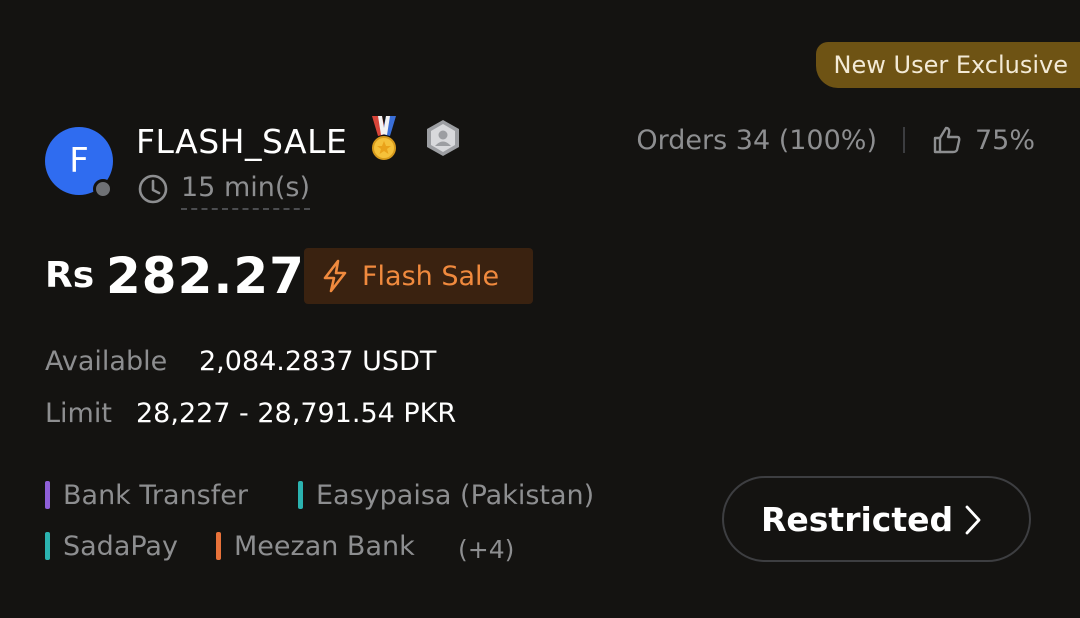 The height and width of the screenshot is (618, 1080). What do you see at coordinates (103, 189) in the screenshot?
I see `online-status-dot` at bounding box center [103, 189].